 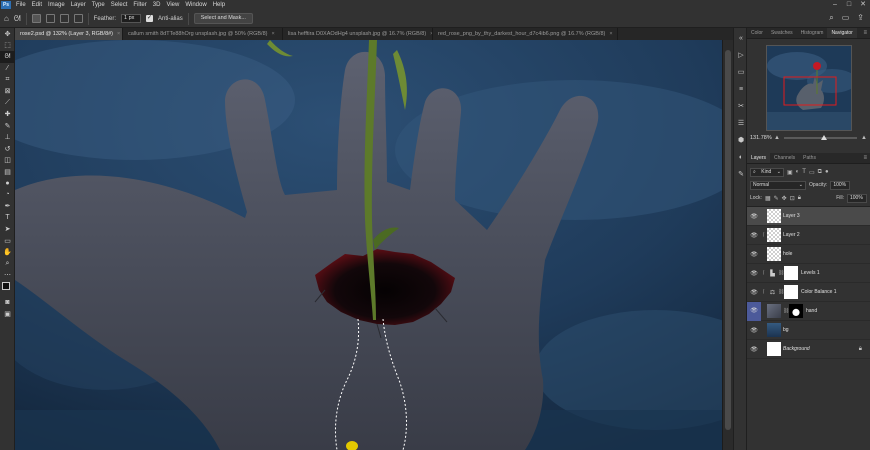 What do you see at coordinates (7, 57) in the screenshot?
I see `lasso-tool-icon: ᘛ` at bounding box center [7, 57].